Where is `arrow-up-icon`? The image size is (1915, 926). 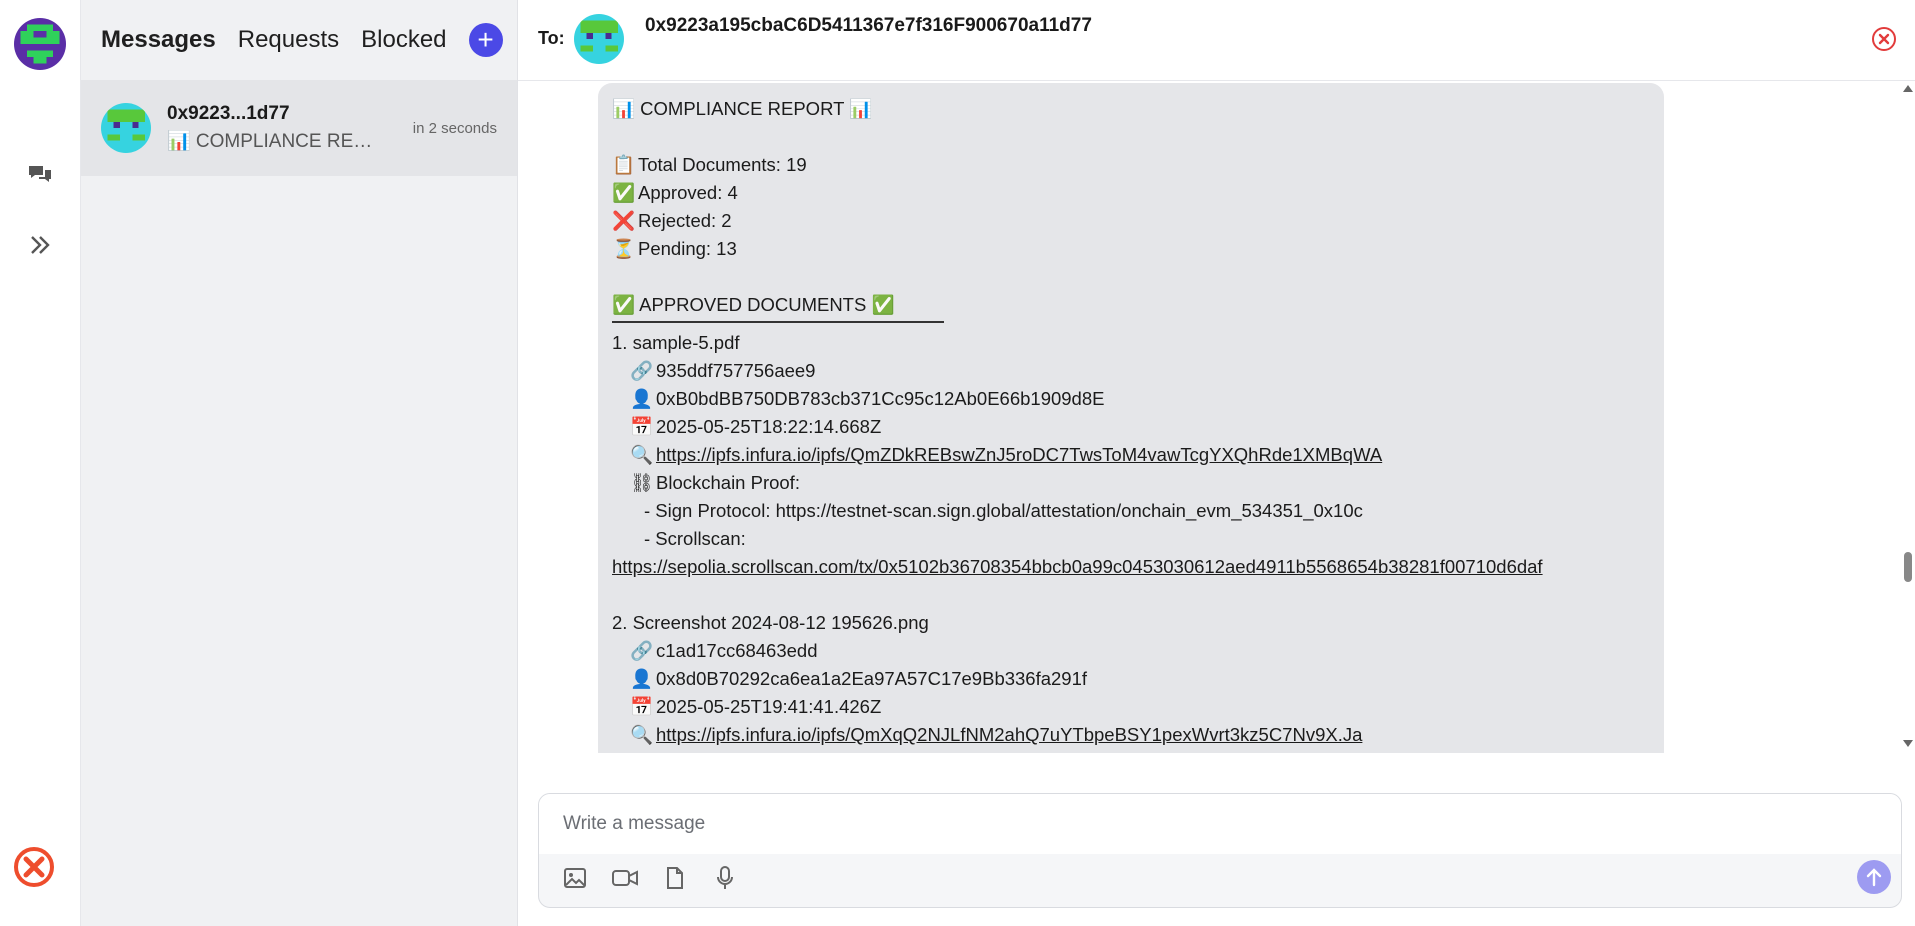 arrow-up-icon is located at coordinates (1874, 877).